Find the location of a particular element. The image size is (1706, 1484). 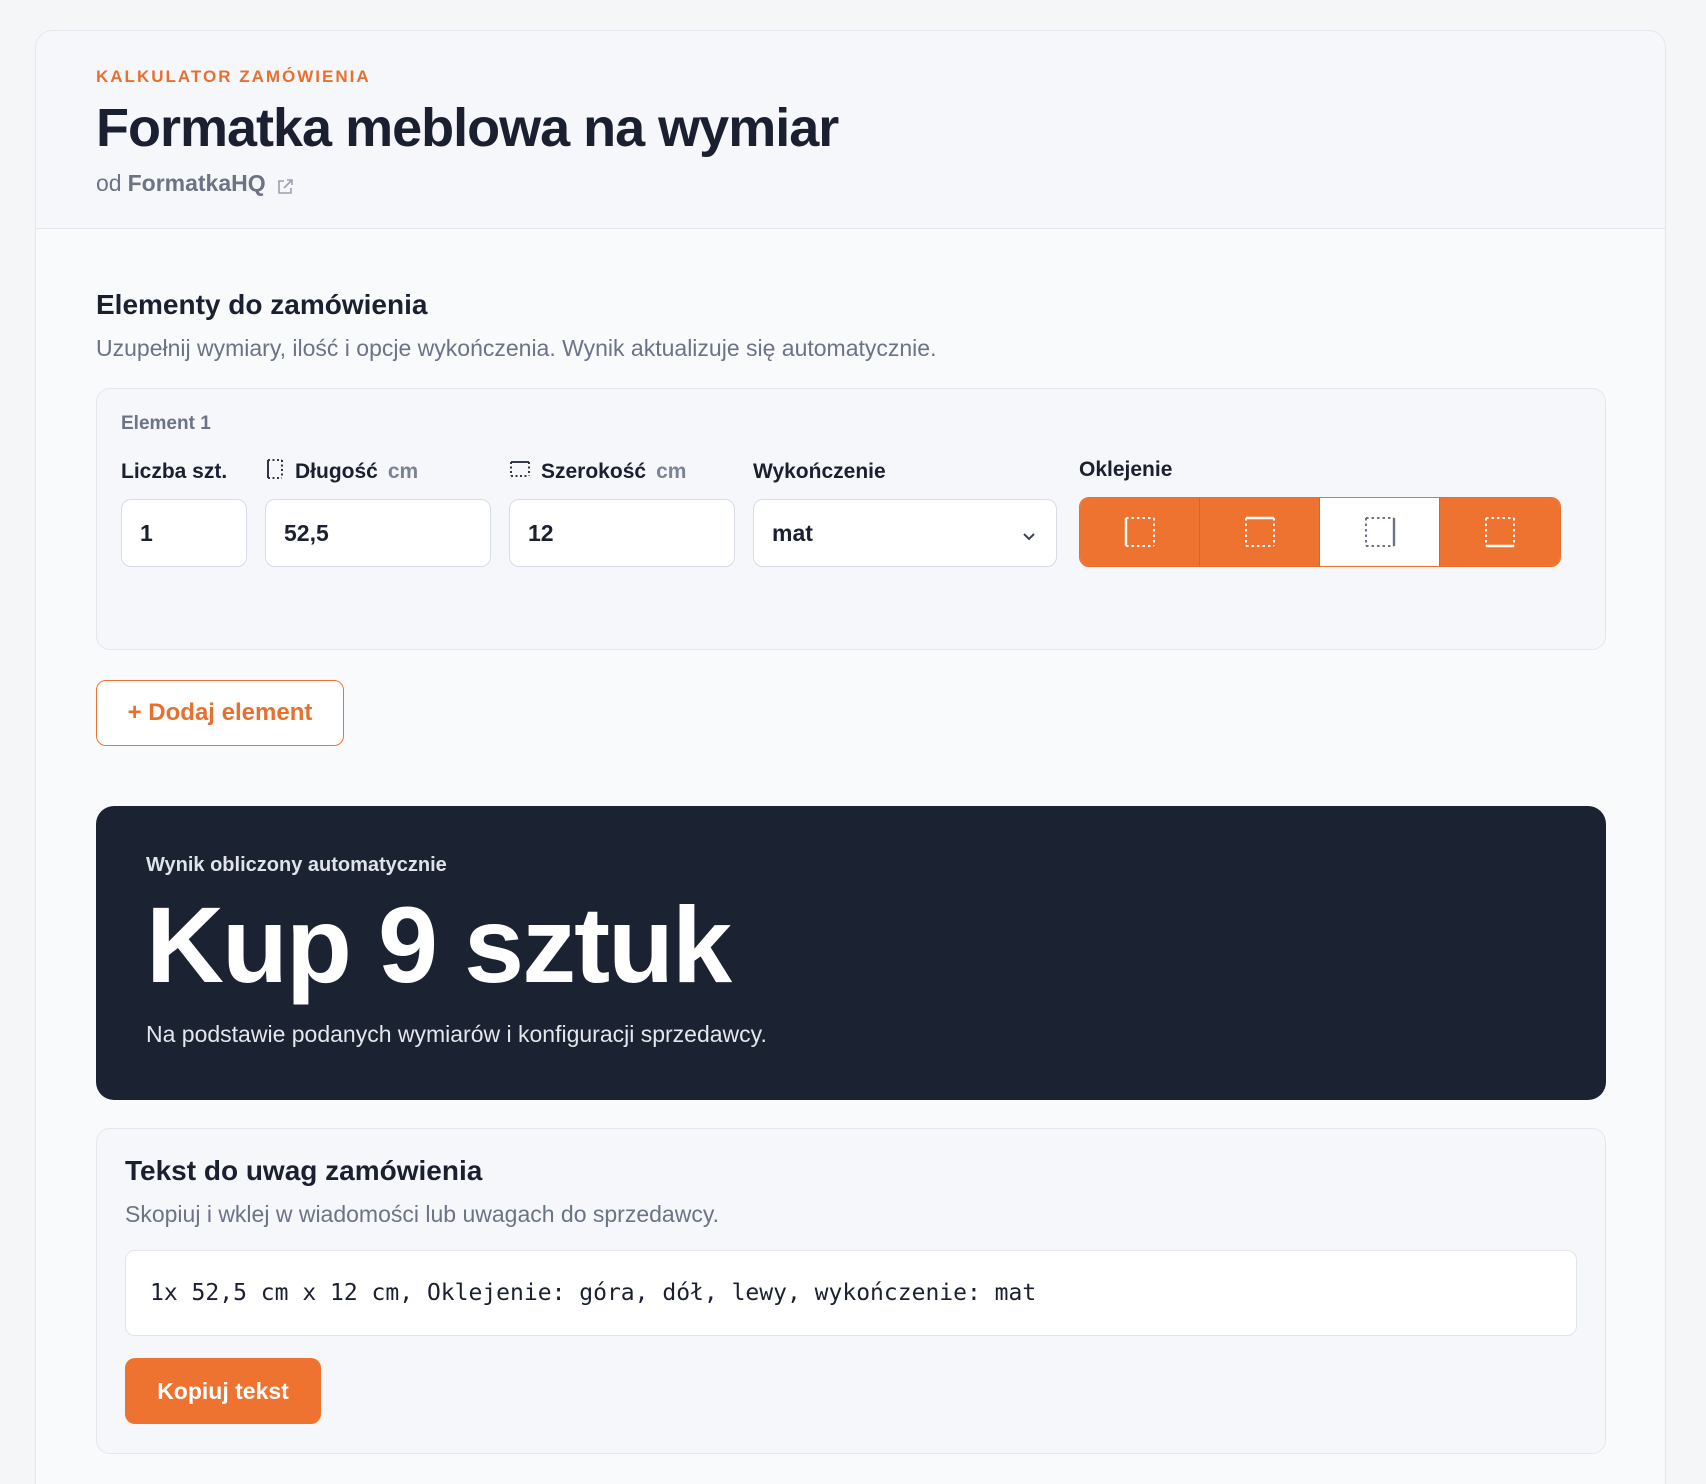

edging-field: Oklejenie is located at coordinates (1320, 511).